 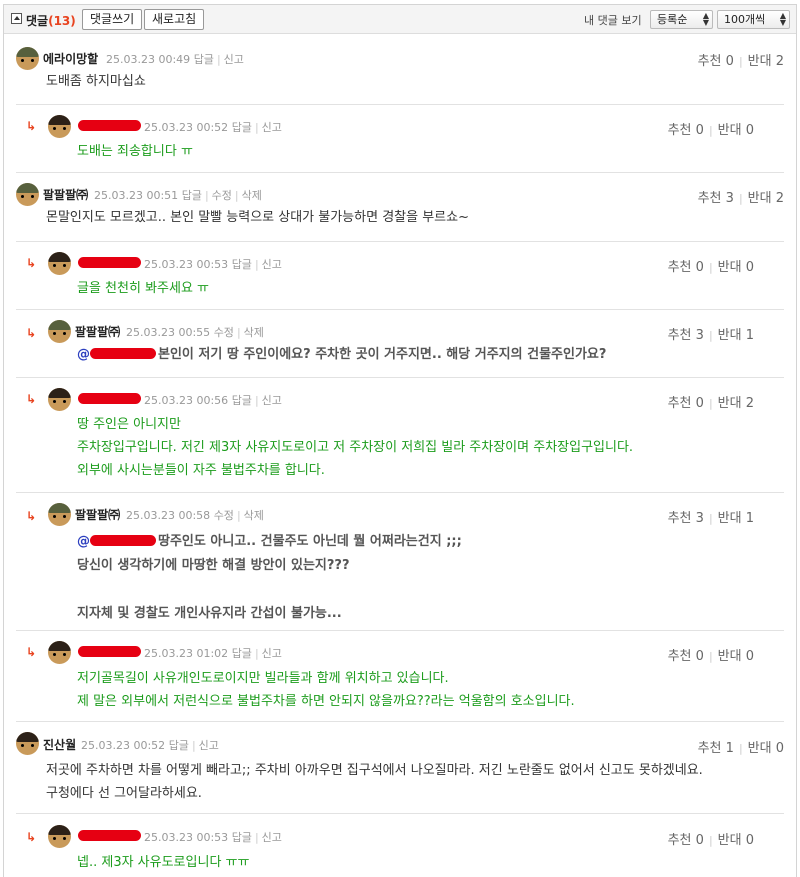 I want to click on recommend-count: 3, so click(x=699, y=335).